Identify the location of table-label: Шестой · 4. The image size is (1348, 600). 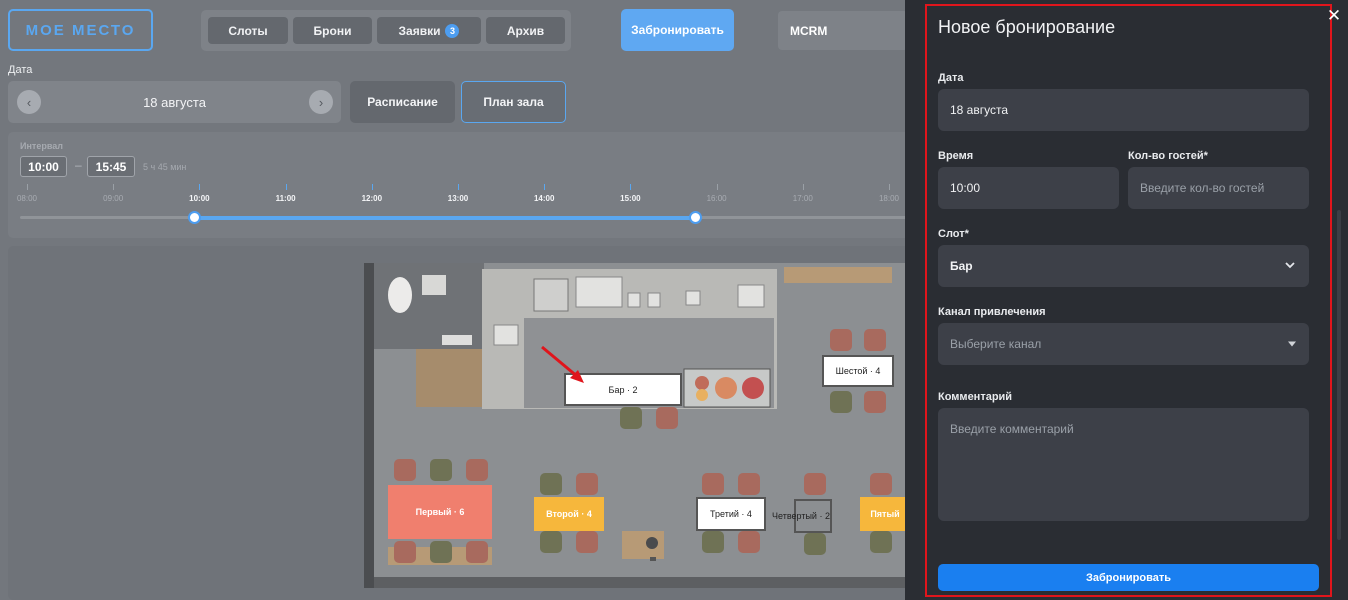
(858, 371).